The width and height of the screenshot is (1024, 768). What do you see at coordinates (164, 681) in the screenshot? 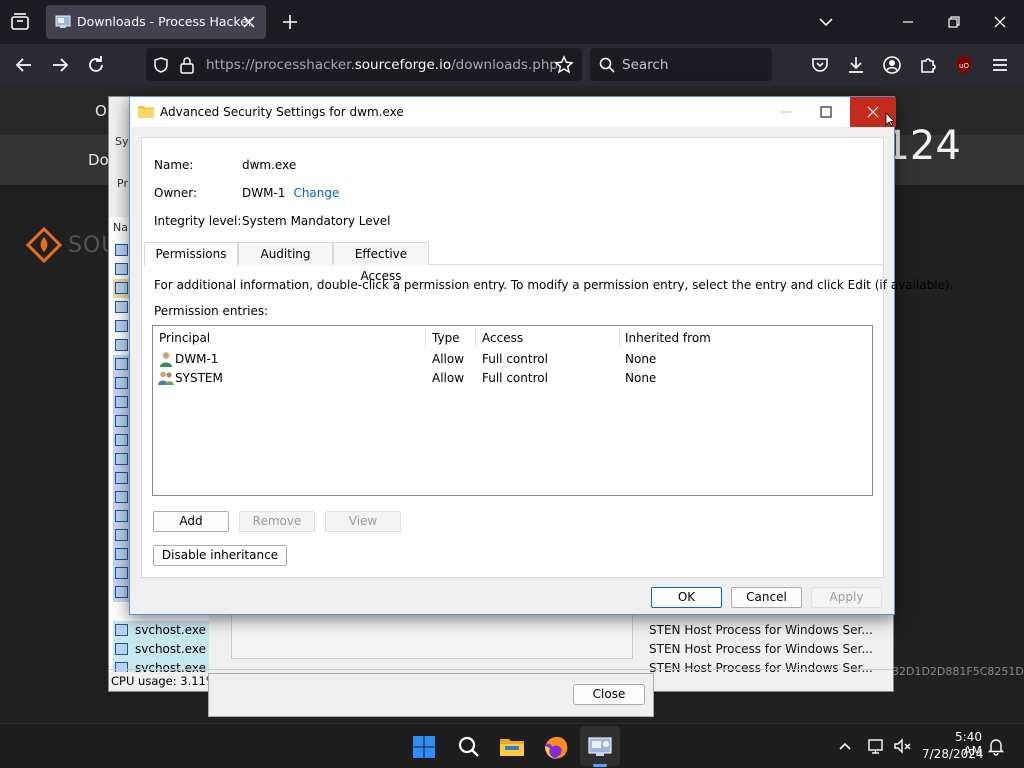
I see `cpu-usage-status: CPU usage: 3.11%` at bounding box center [164, 681].